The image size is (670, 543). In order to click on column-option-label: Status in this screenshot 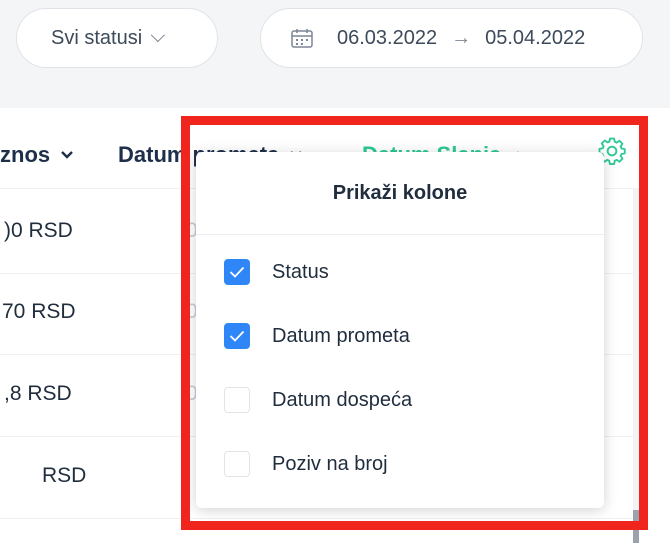, I will do `click(300, 271)`.